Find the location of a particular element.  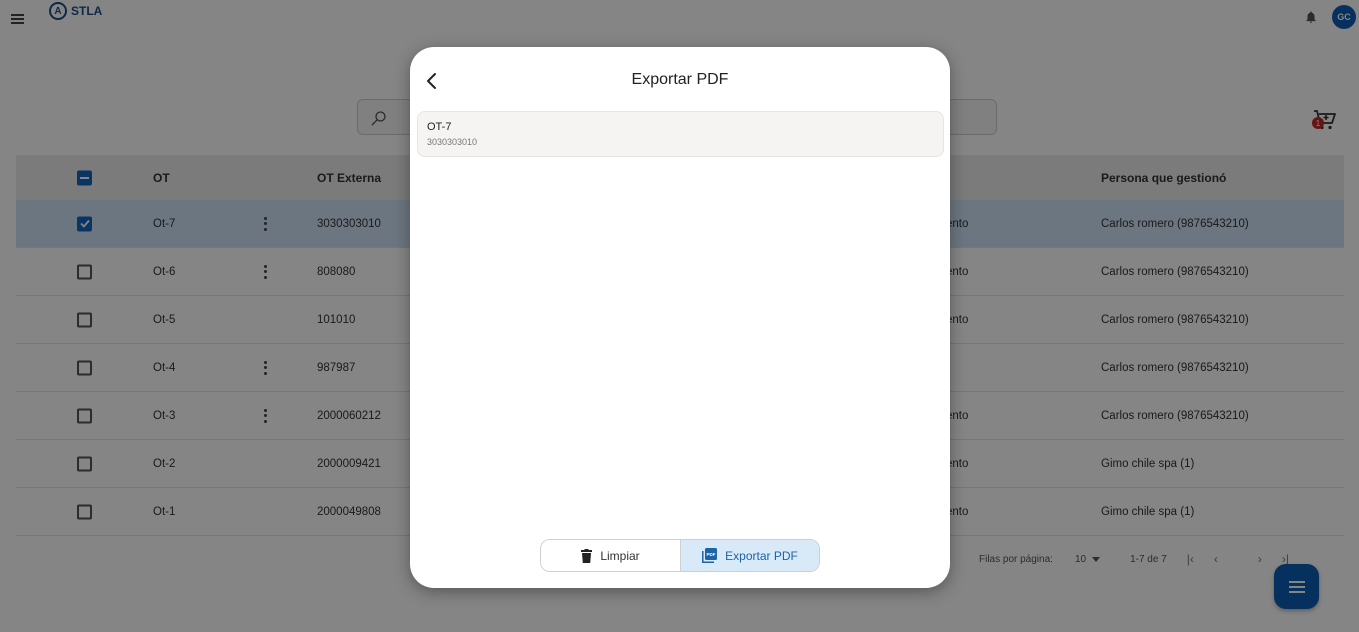

clear-button: Limpiar is located at coordinates (610, 555).